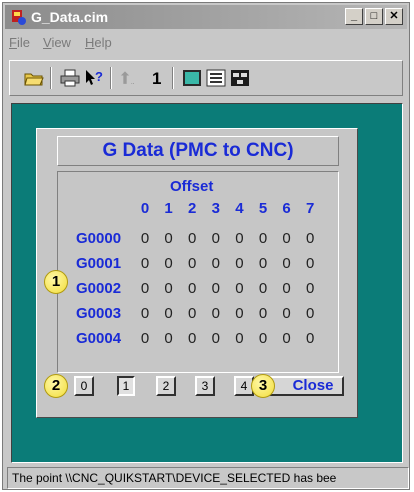  What do you see at coordinates (19, 42) in the screenshot?
I see `menu-file: File` at bounding box center [19, 42].